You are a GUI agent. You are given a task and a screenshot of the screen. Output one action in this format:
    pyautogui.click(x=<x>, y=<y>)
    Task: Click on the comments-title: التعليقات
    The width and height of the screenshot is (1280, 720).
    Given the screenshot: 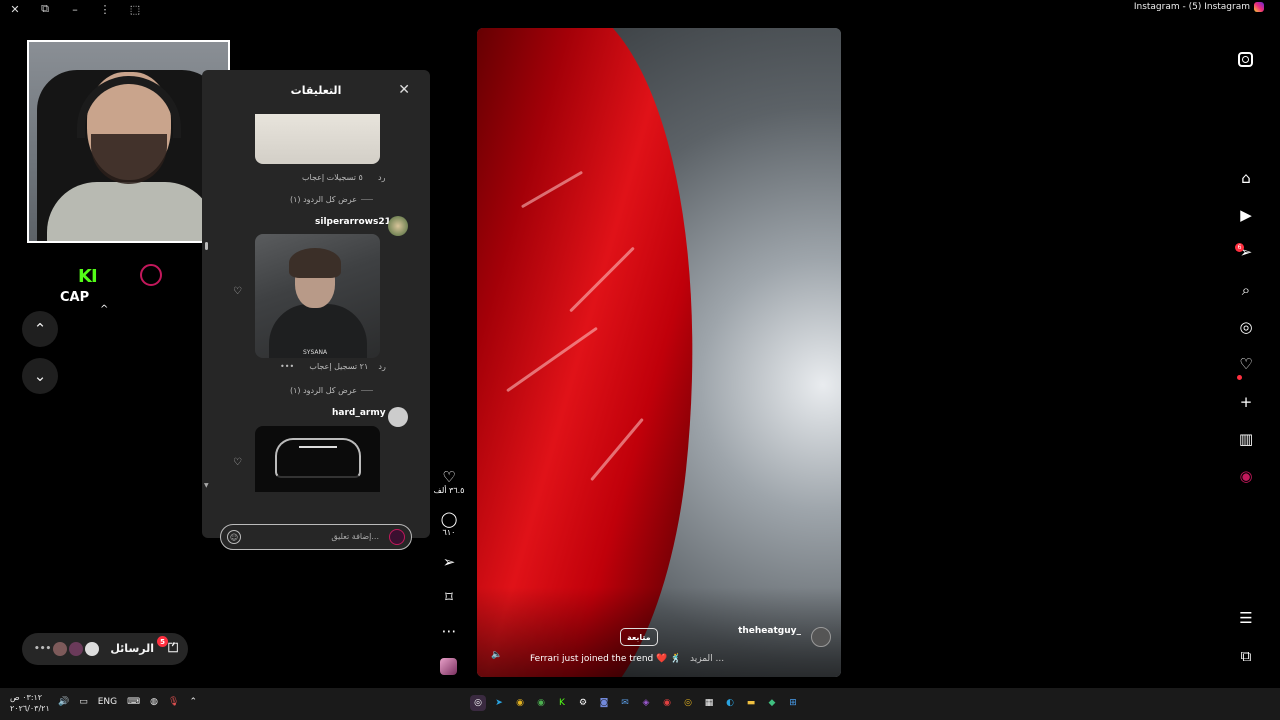 What is the action you would take?
    pyautogui.click(x=316, y=90)
    